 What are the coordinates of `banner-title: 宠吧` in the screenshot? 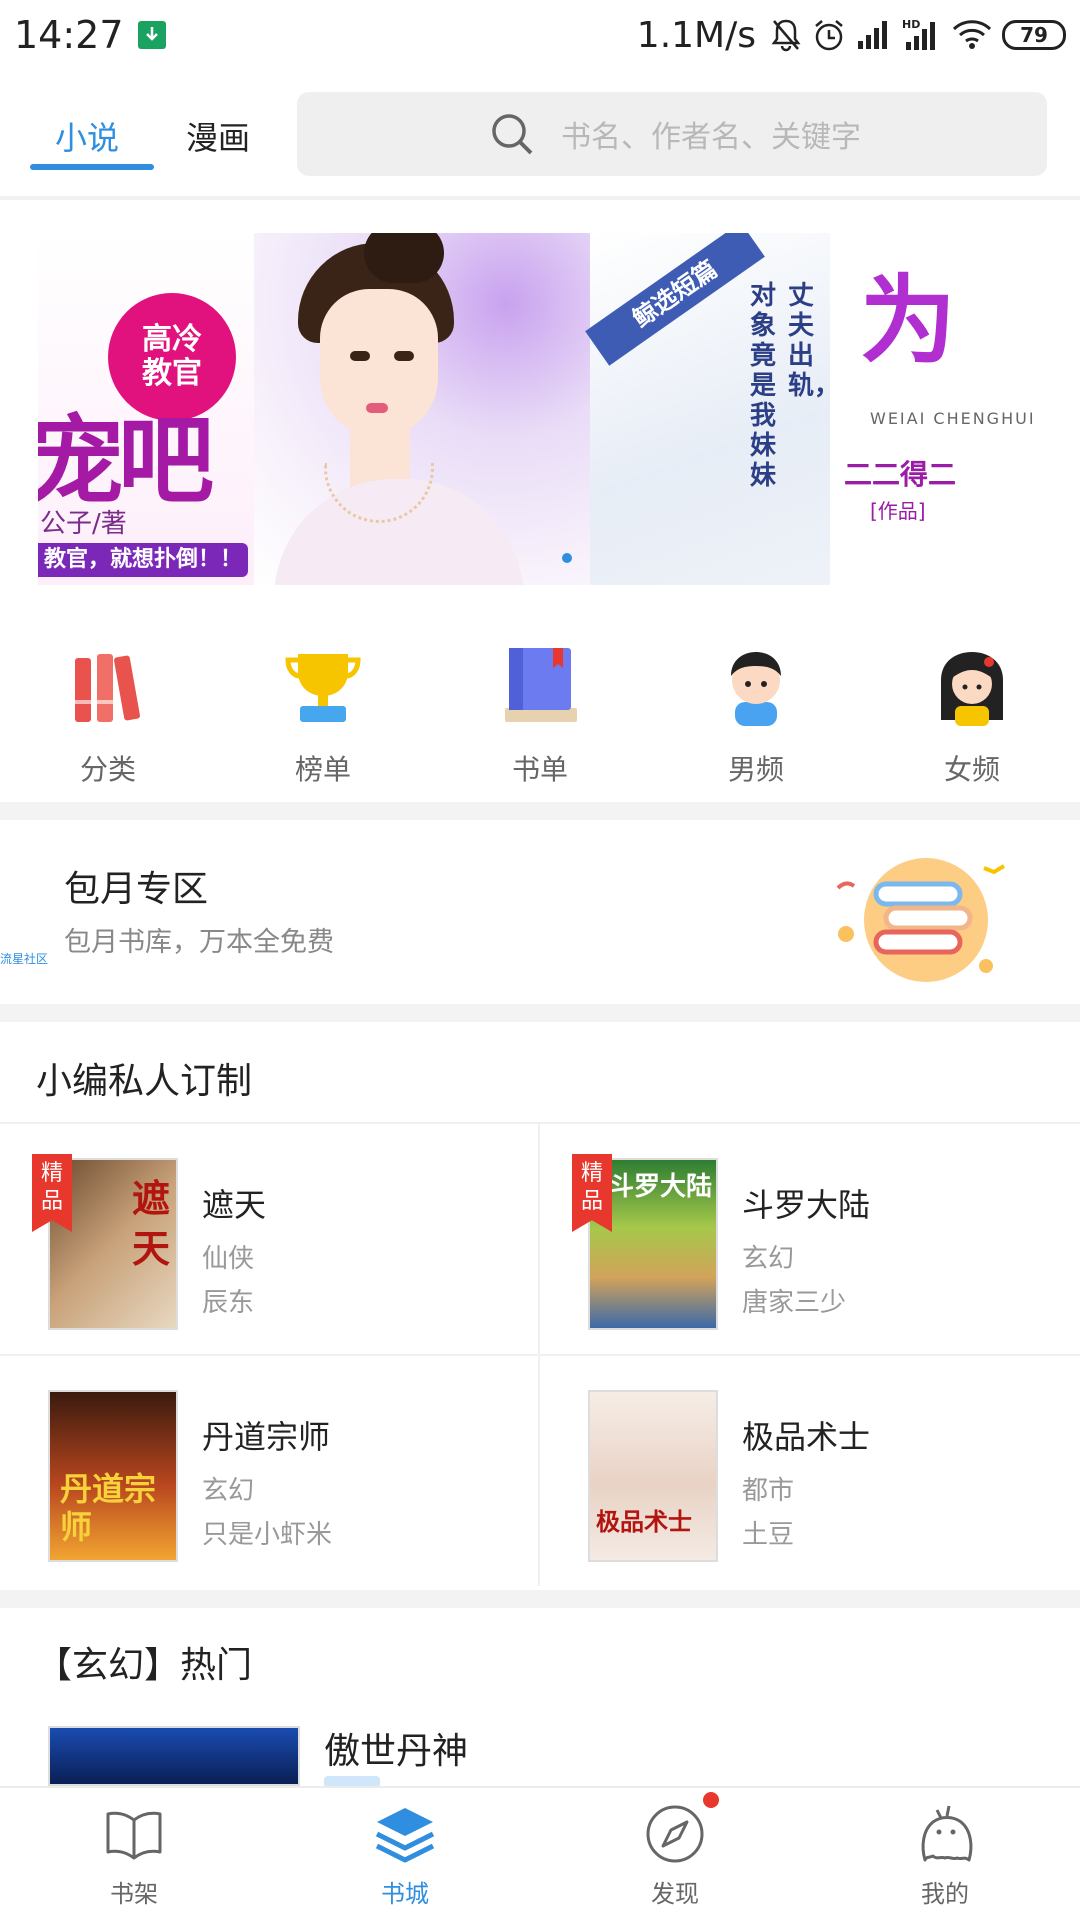 It's located at (126, 460).